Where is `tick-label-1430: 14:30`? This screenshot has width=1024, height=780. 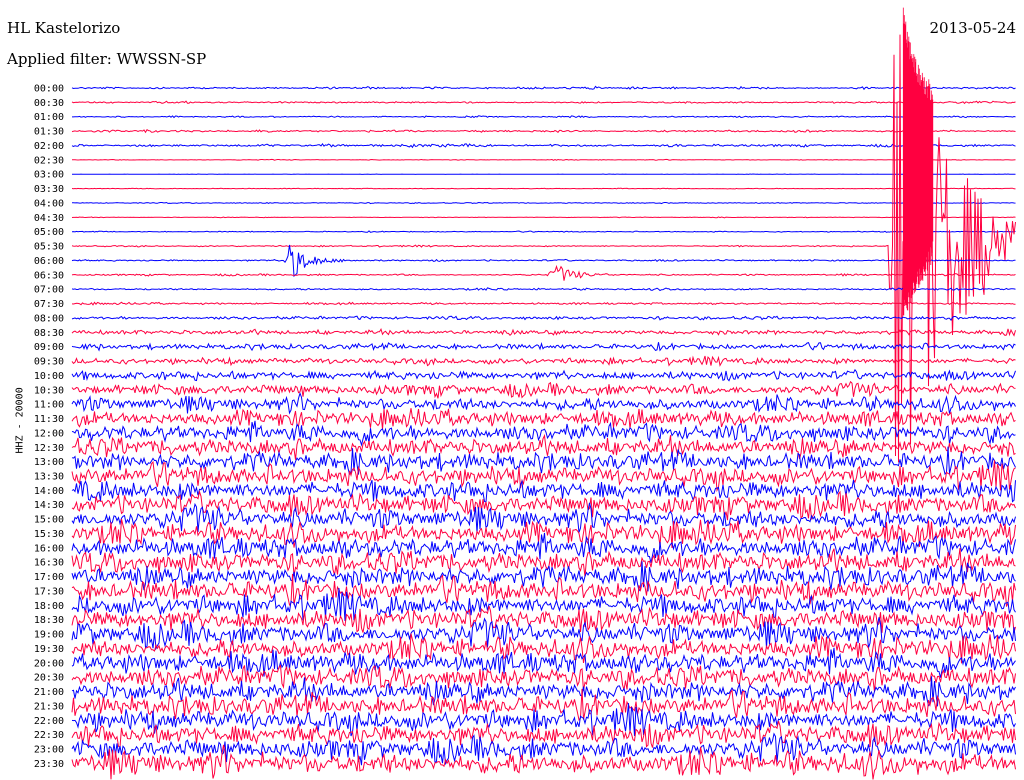 tick-label-1430: 14:30 is located at coordinates (49, 505).